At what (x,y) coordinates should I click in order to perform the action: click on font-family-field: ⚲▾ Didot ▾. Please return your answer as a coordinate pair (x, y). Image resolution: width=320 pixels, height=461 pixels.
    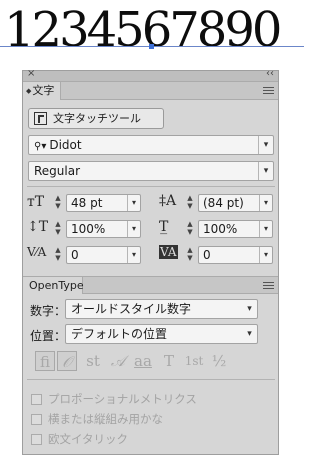
    Looking at the image, I should click on (151, 145).